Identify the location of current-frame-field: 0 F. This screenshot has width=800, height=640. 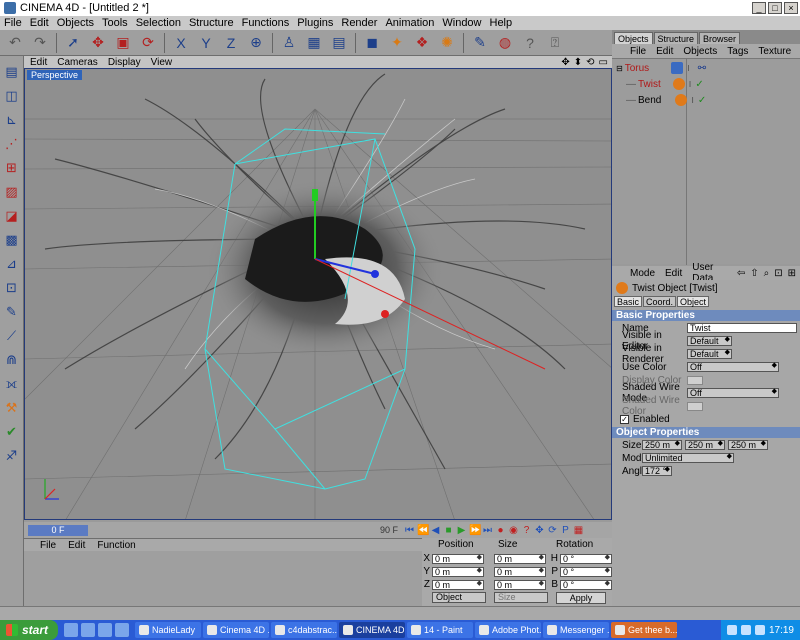
(58, 530).